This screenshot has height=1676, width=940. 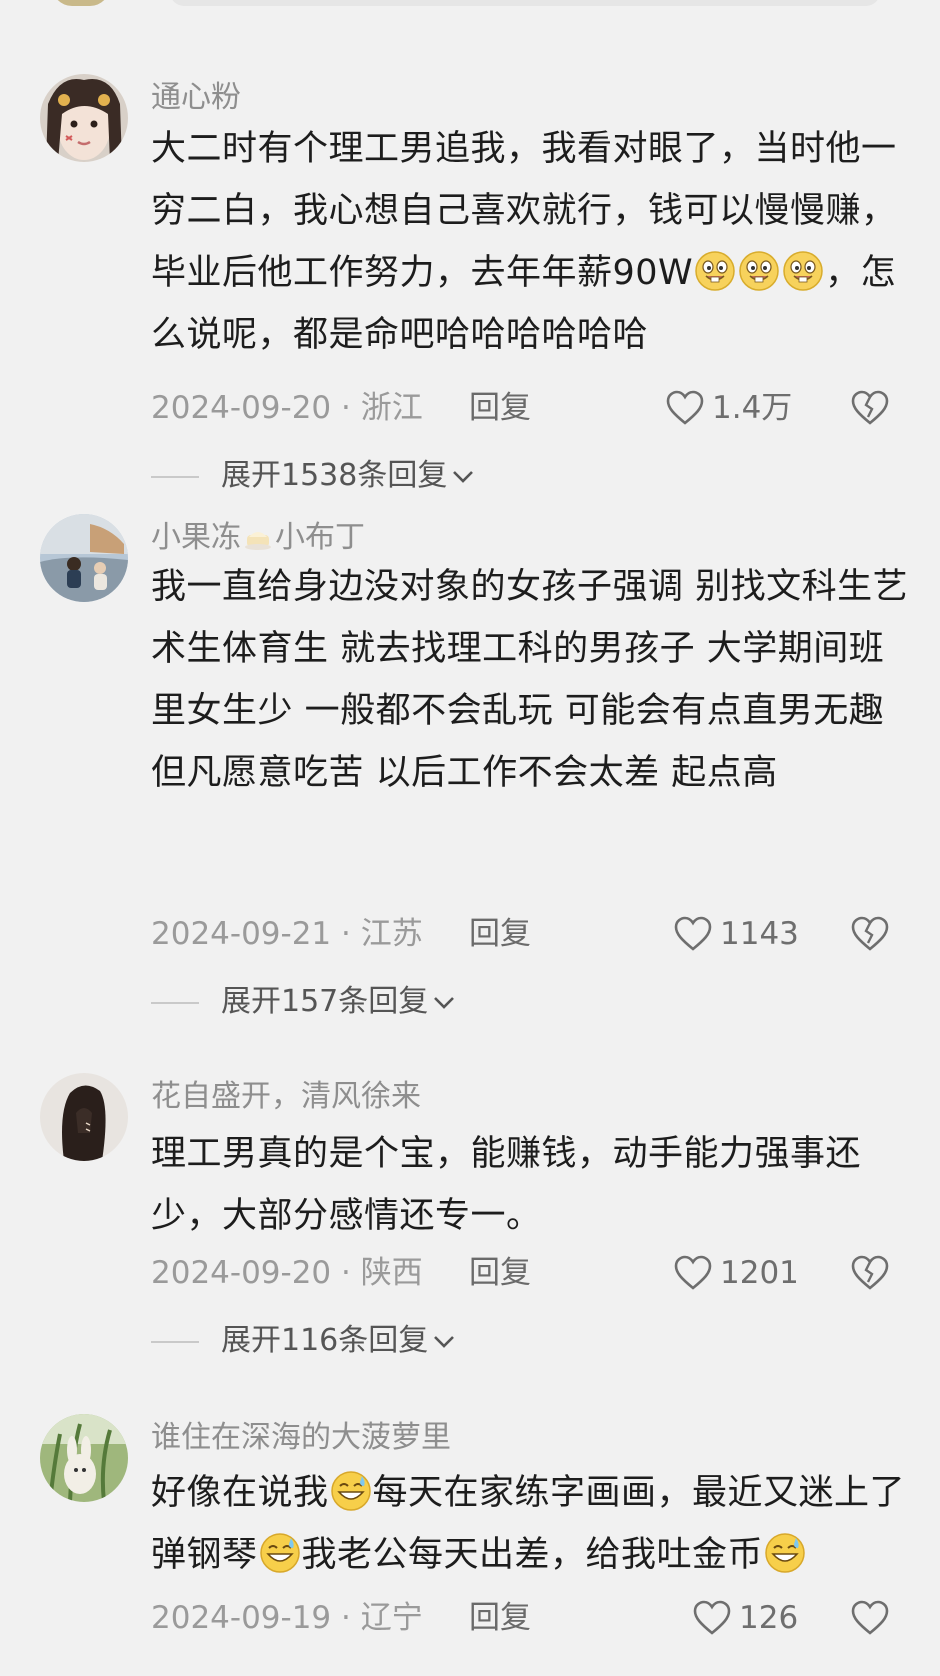 What do you see at coordinates (759, 934) in the screenshot?
I see `like-count: 1143` at bounding box center [759, 934].